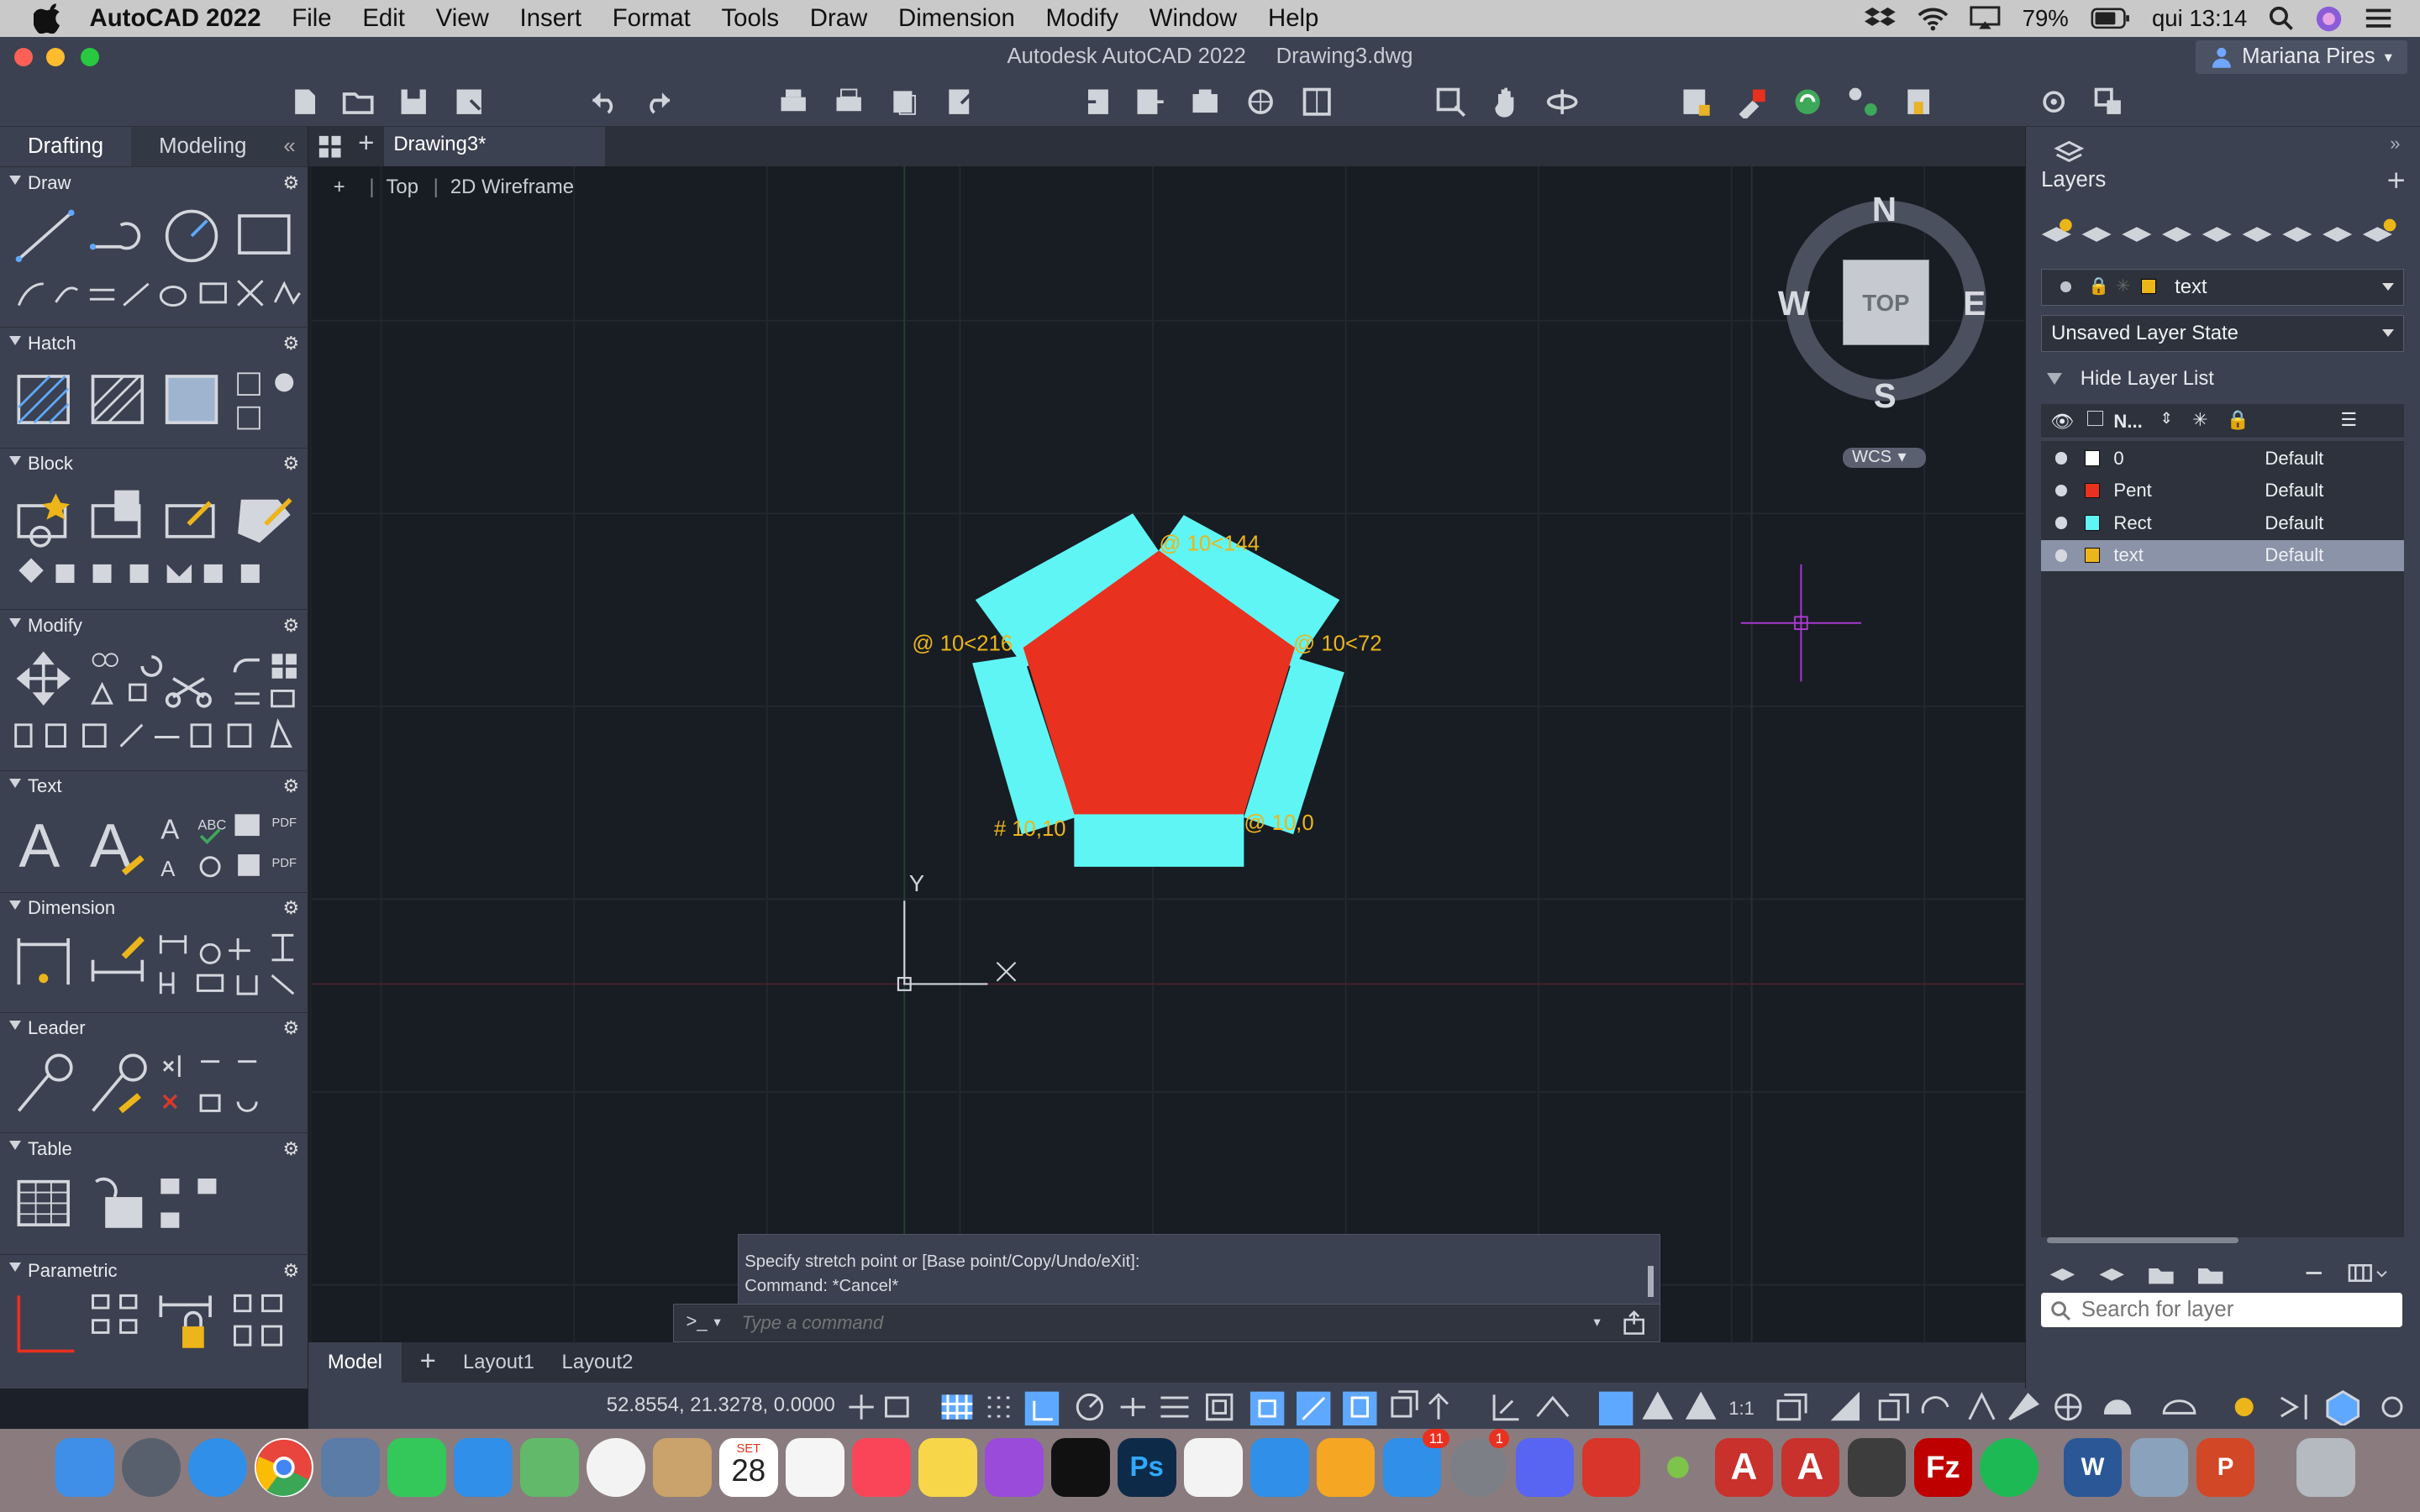  I want to click on section-block: Block ⚙, so click(154, 464).